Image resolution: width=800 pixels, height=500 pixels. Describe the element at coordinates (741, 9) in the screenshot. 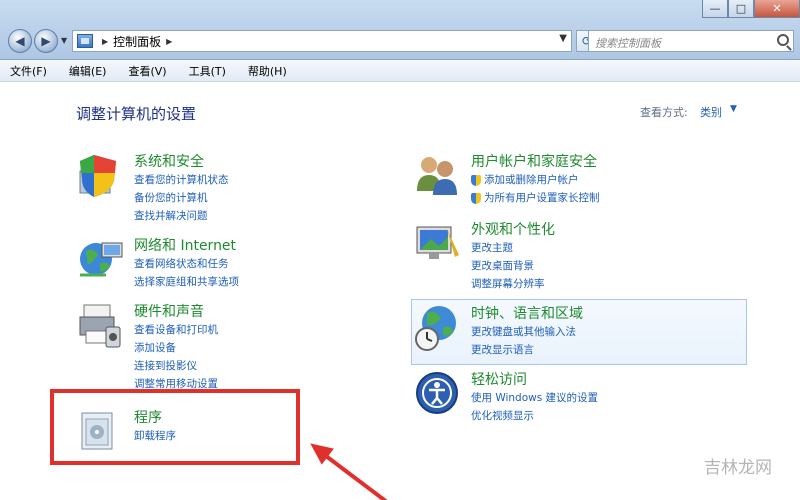

I see `maximize-button: □` at that location.